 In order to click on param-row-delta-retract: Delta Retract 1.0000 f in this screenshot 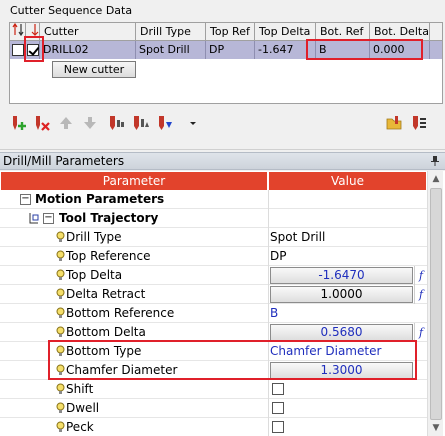, I will do `click(213, 294)`.